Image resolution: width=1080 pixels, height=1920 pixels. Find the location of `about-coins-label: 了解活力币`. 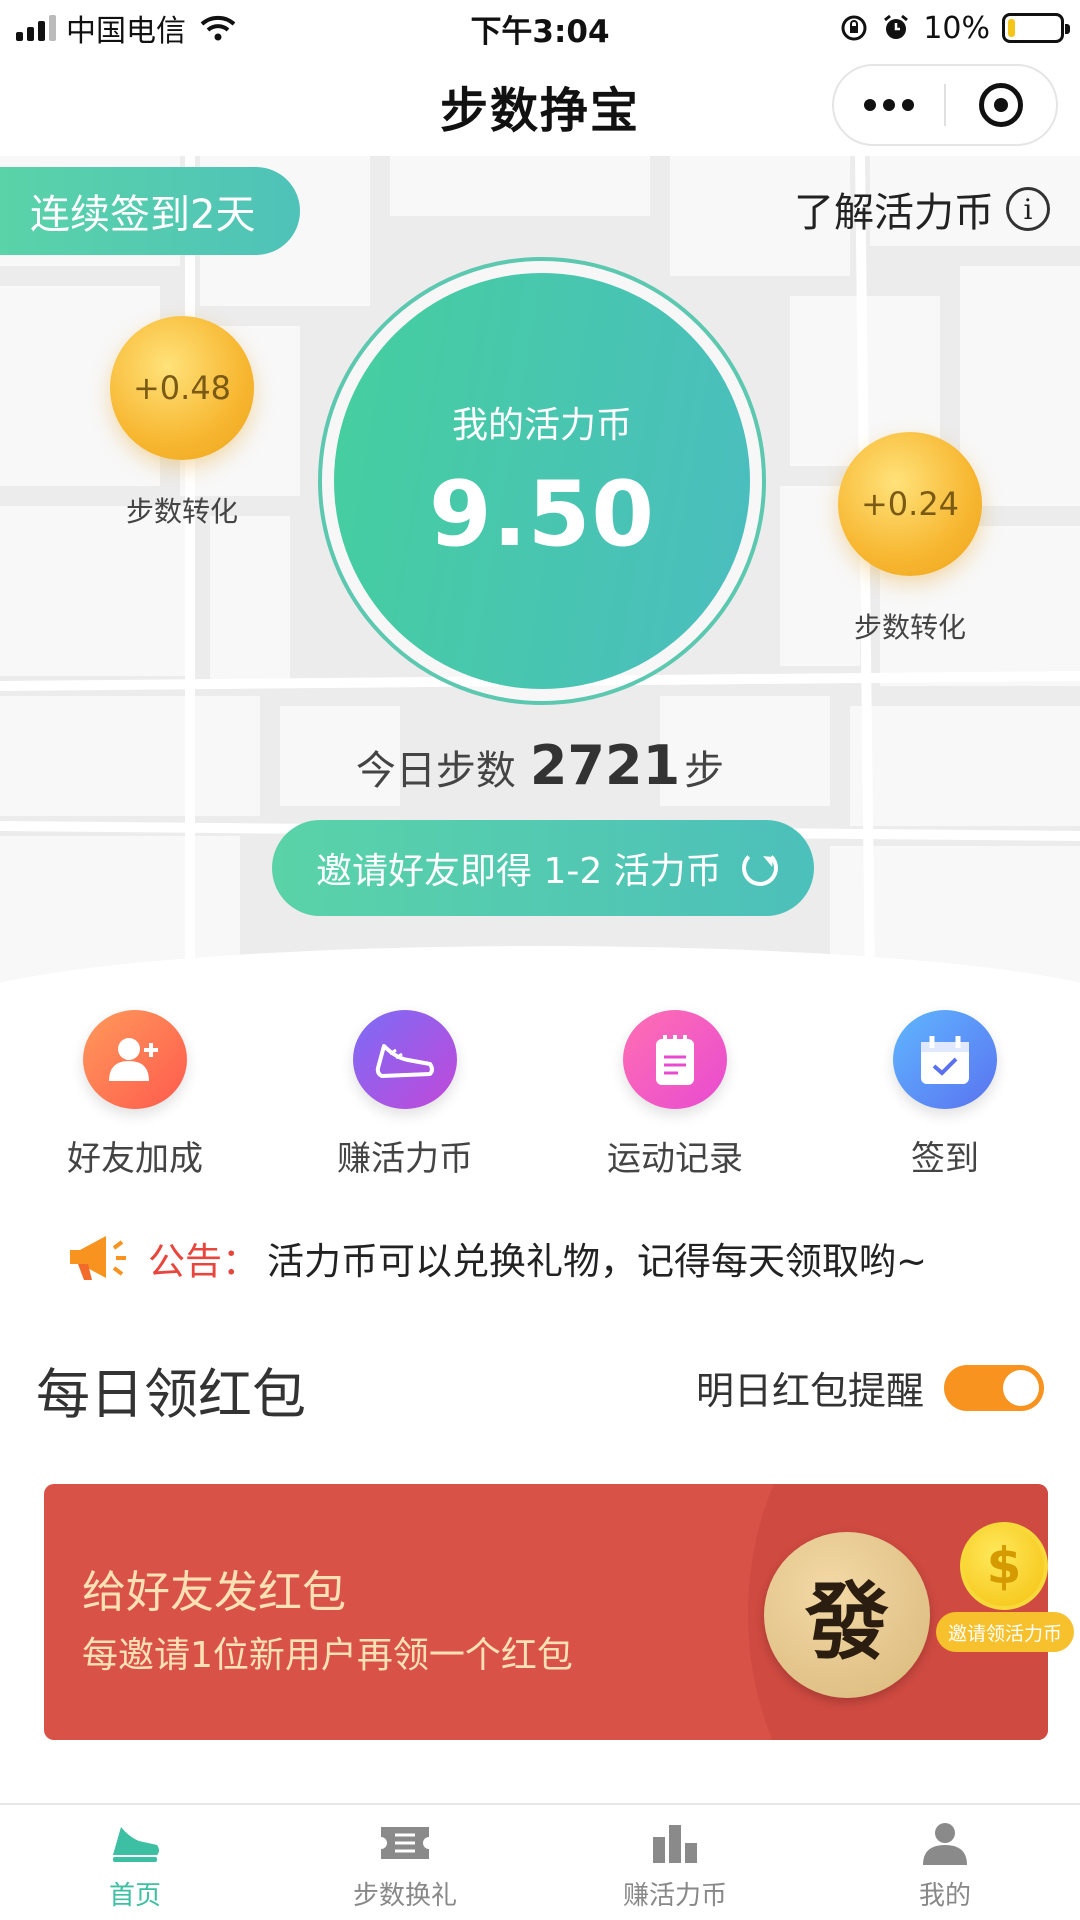

about-coins-label: 了解活力币 is located at coordinates (894, 213).